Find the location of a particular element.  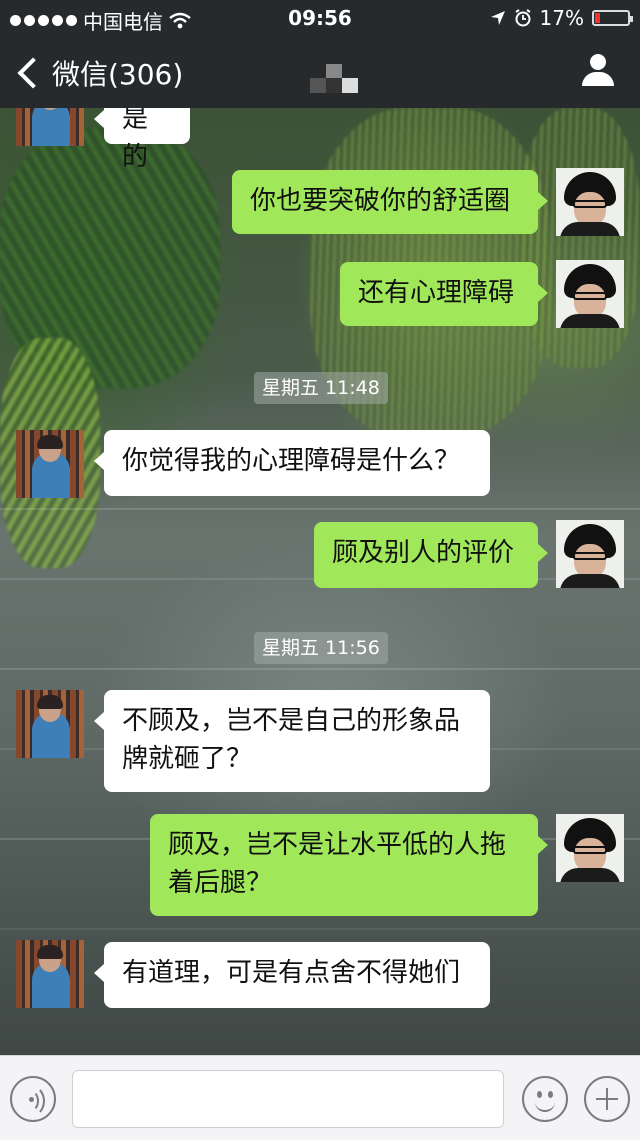

message-line: 牌就砸了？ is located at coordinates (187, 759).